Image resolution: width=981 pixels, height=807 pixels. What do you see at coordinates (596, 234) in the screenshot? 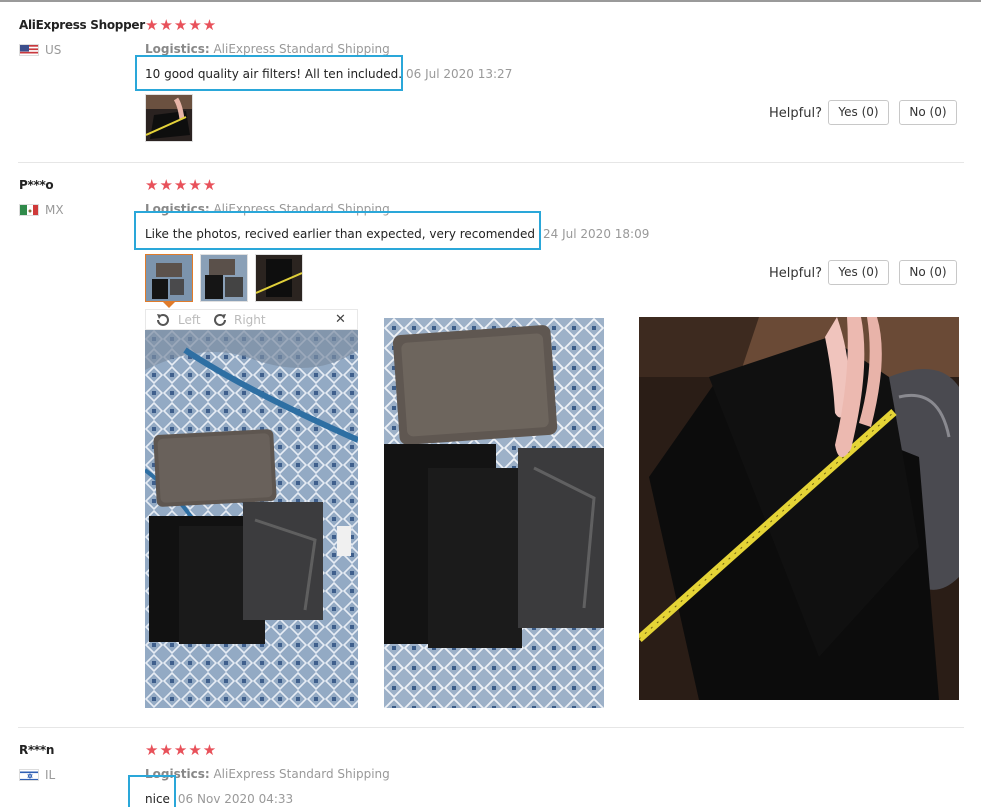
I see `review-date: 24 Jul 2020 18:09` at bounding box center [596, 234].